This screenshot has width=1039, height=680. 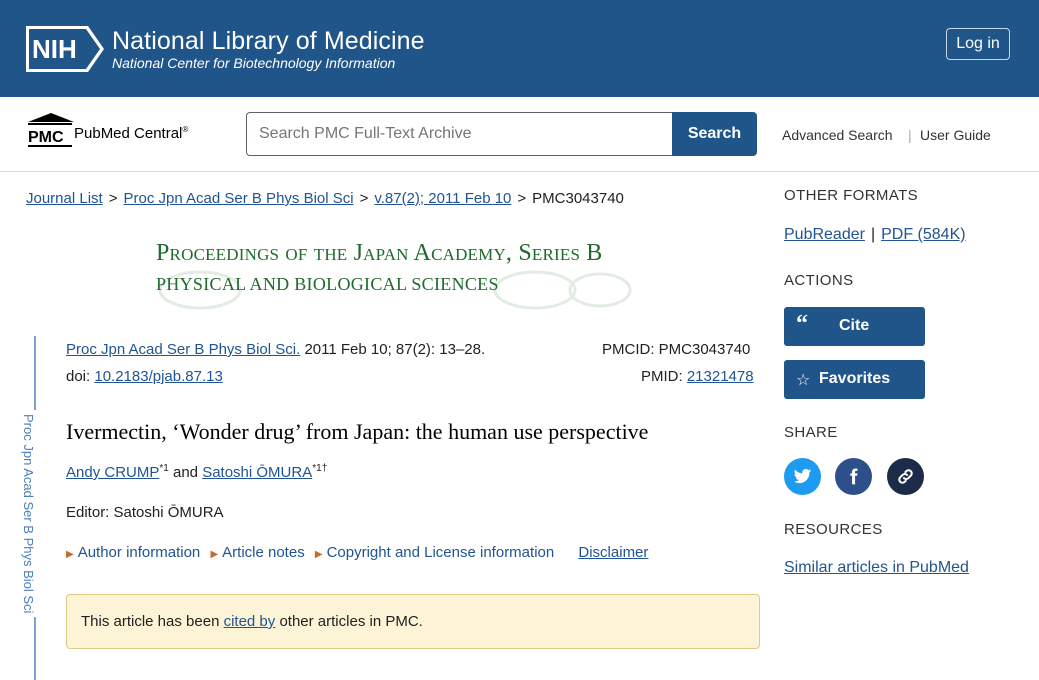 I want to click on other-formats-heading: OTHER FORMATS, so click(x=851, y=195).